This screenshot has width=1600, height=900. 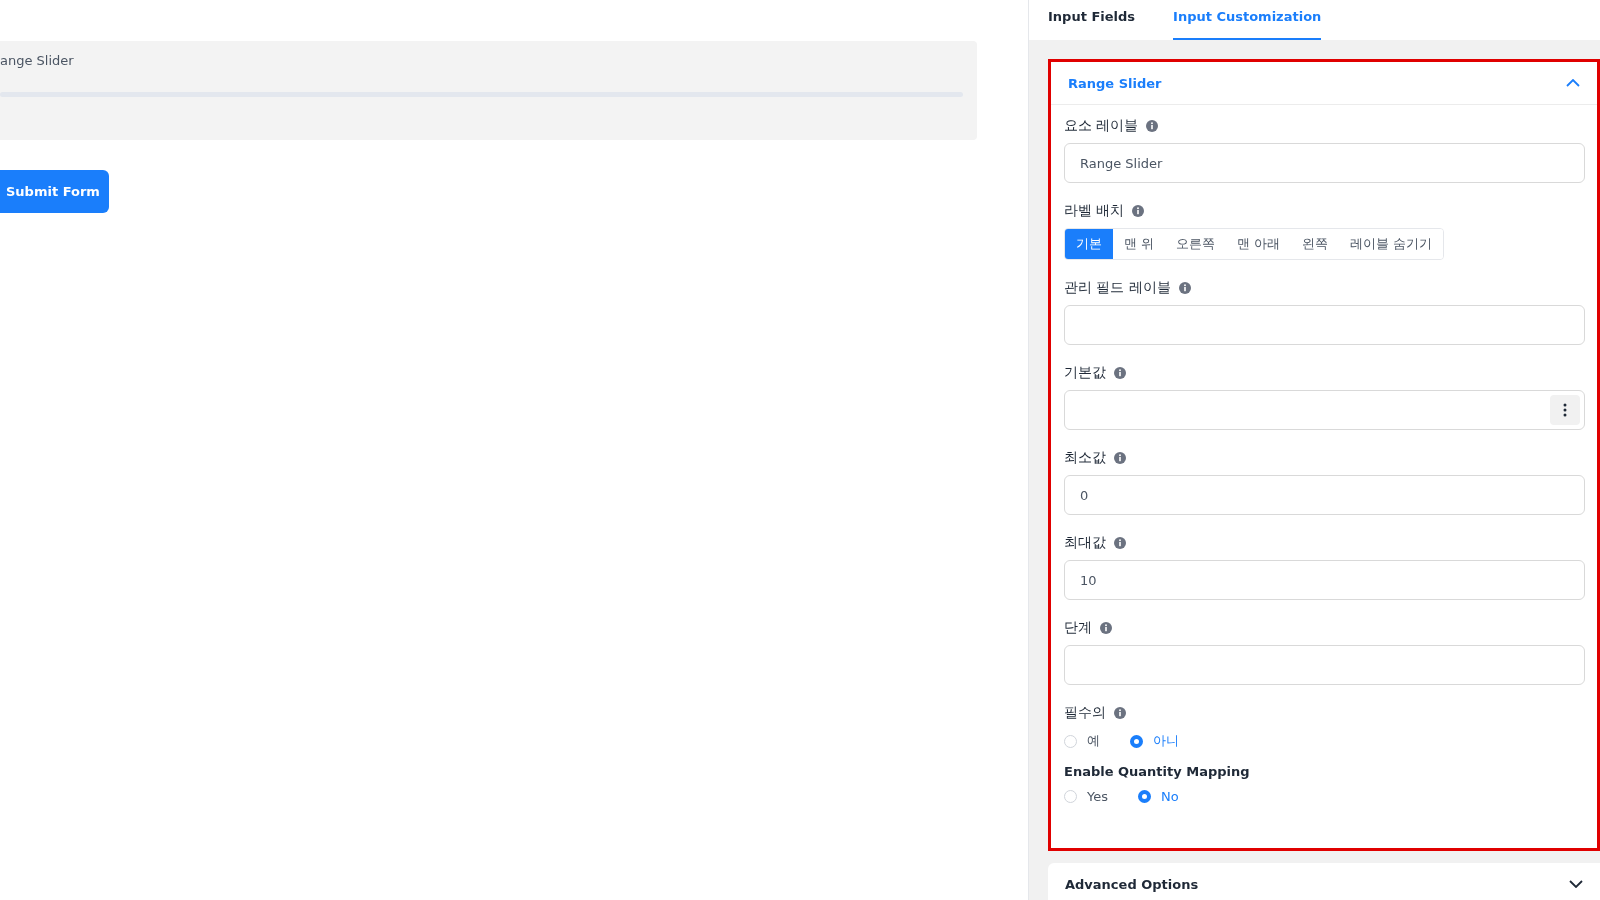 I want to click on text-field: 0, so click(x=1324, y=495).